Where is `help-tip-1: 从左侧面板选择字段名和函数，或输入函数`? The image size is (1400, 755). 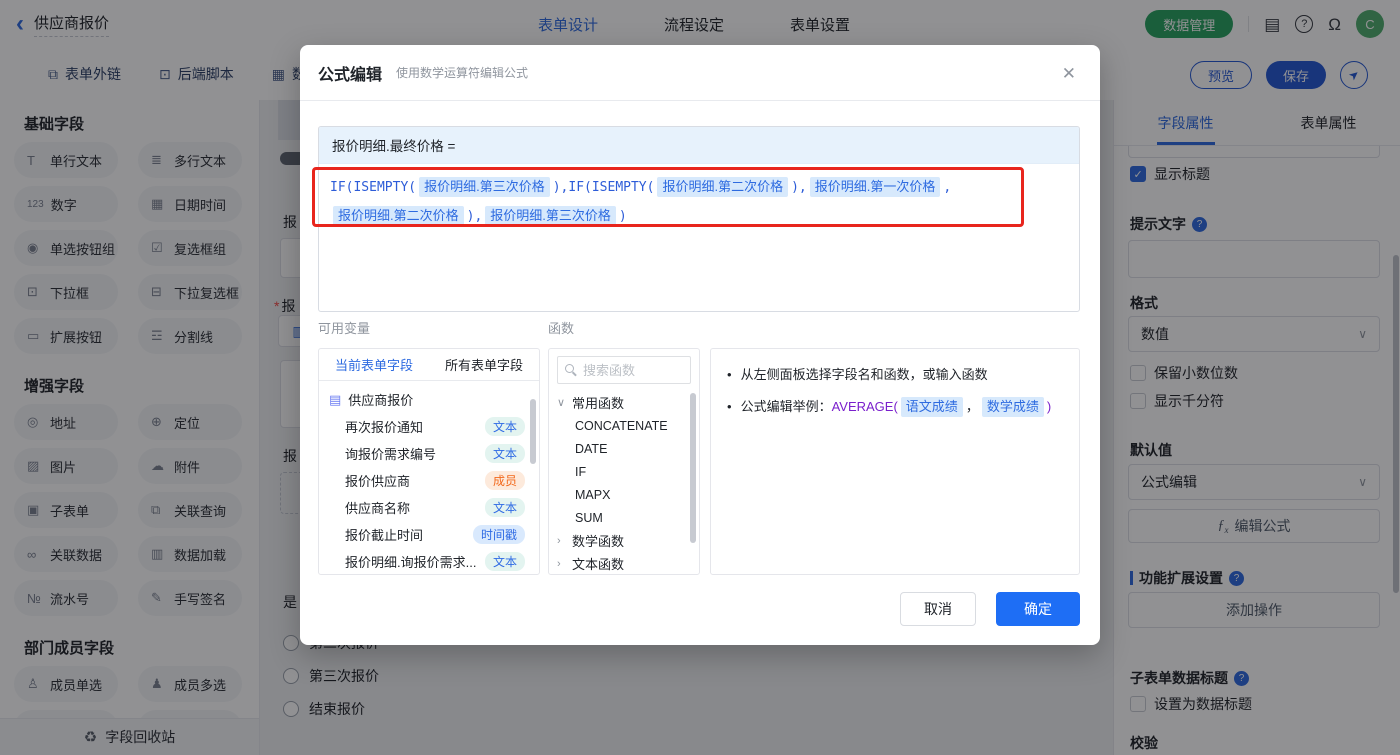
help-tip-1: 从左侧面板选择字段名和函数，或输入函数 is located at coordinates (895, 374).